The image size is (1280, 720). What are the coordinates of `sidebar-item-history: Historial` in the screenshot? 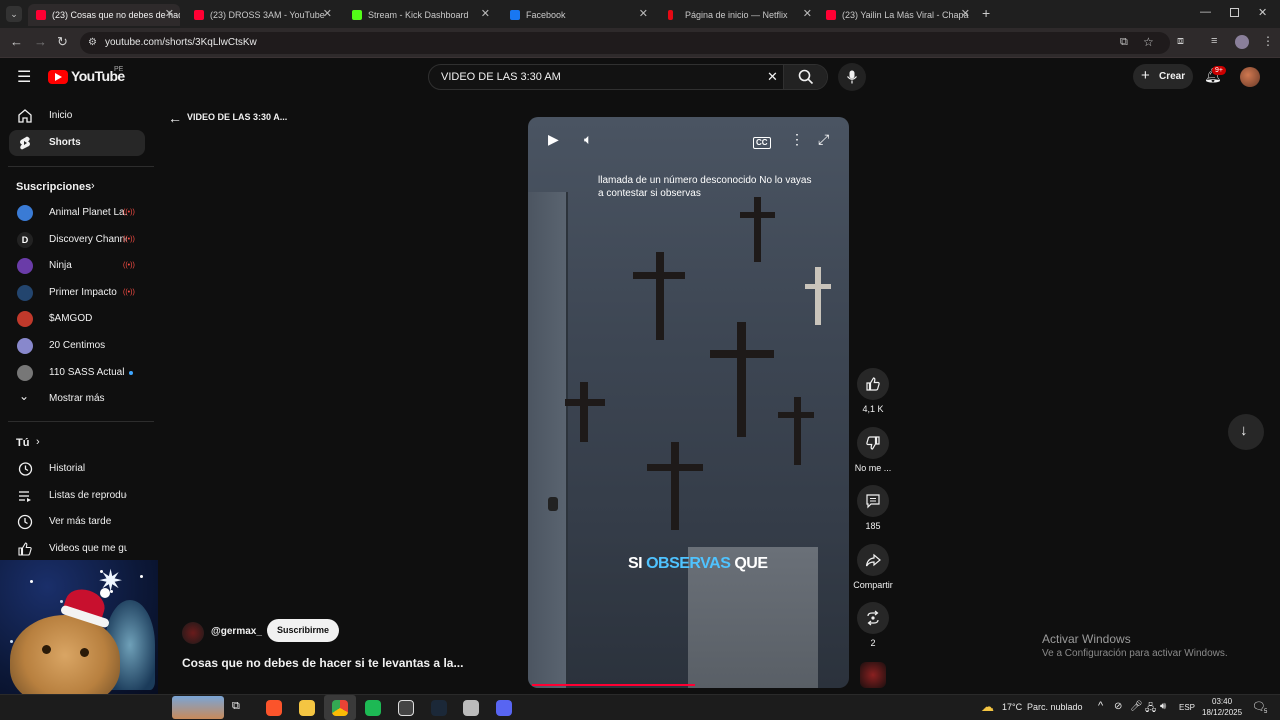 It's located at (77, 469).